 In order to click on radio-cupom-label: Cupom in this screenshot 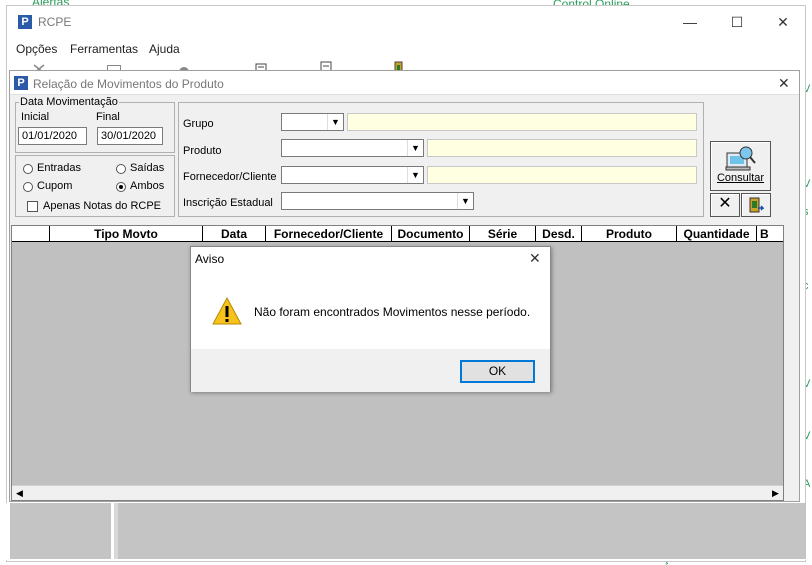, I will do `click(55, 186)`.